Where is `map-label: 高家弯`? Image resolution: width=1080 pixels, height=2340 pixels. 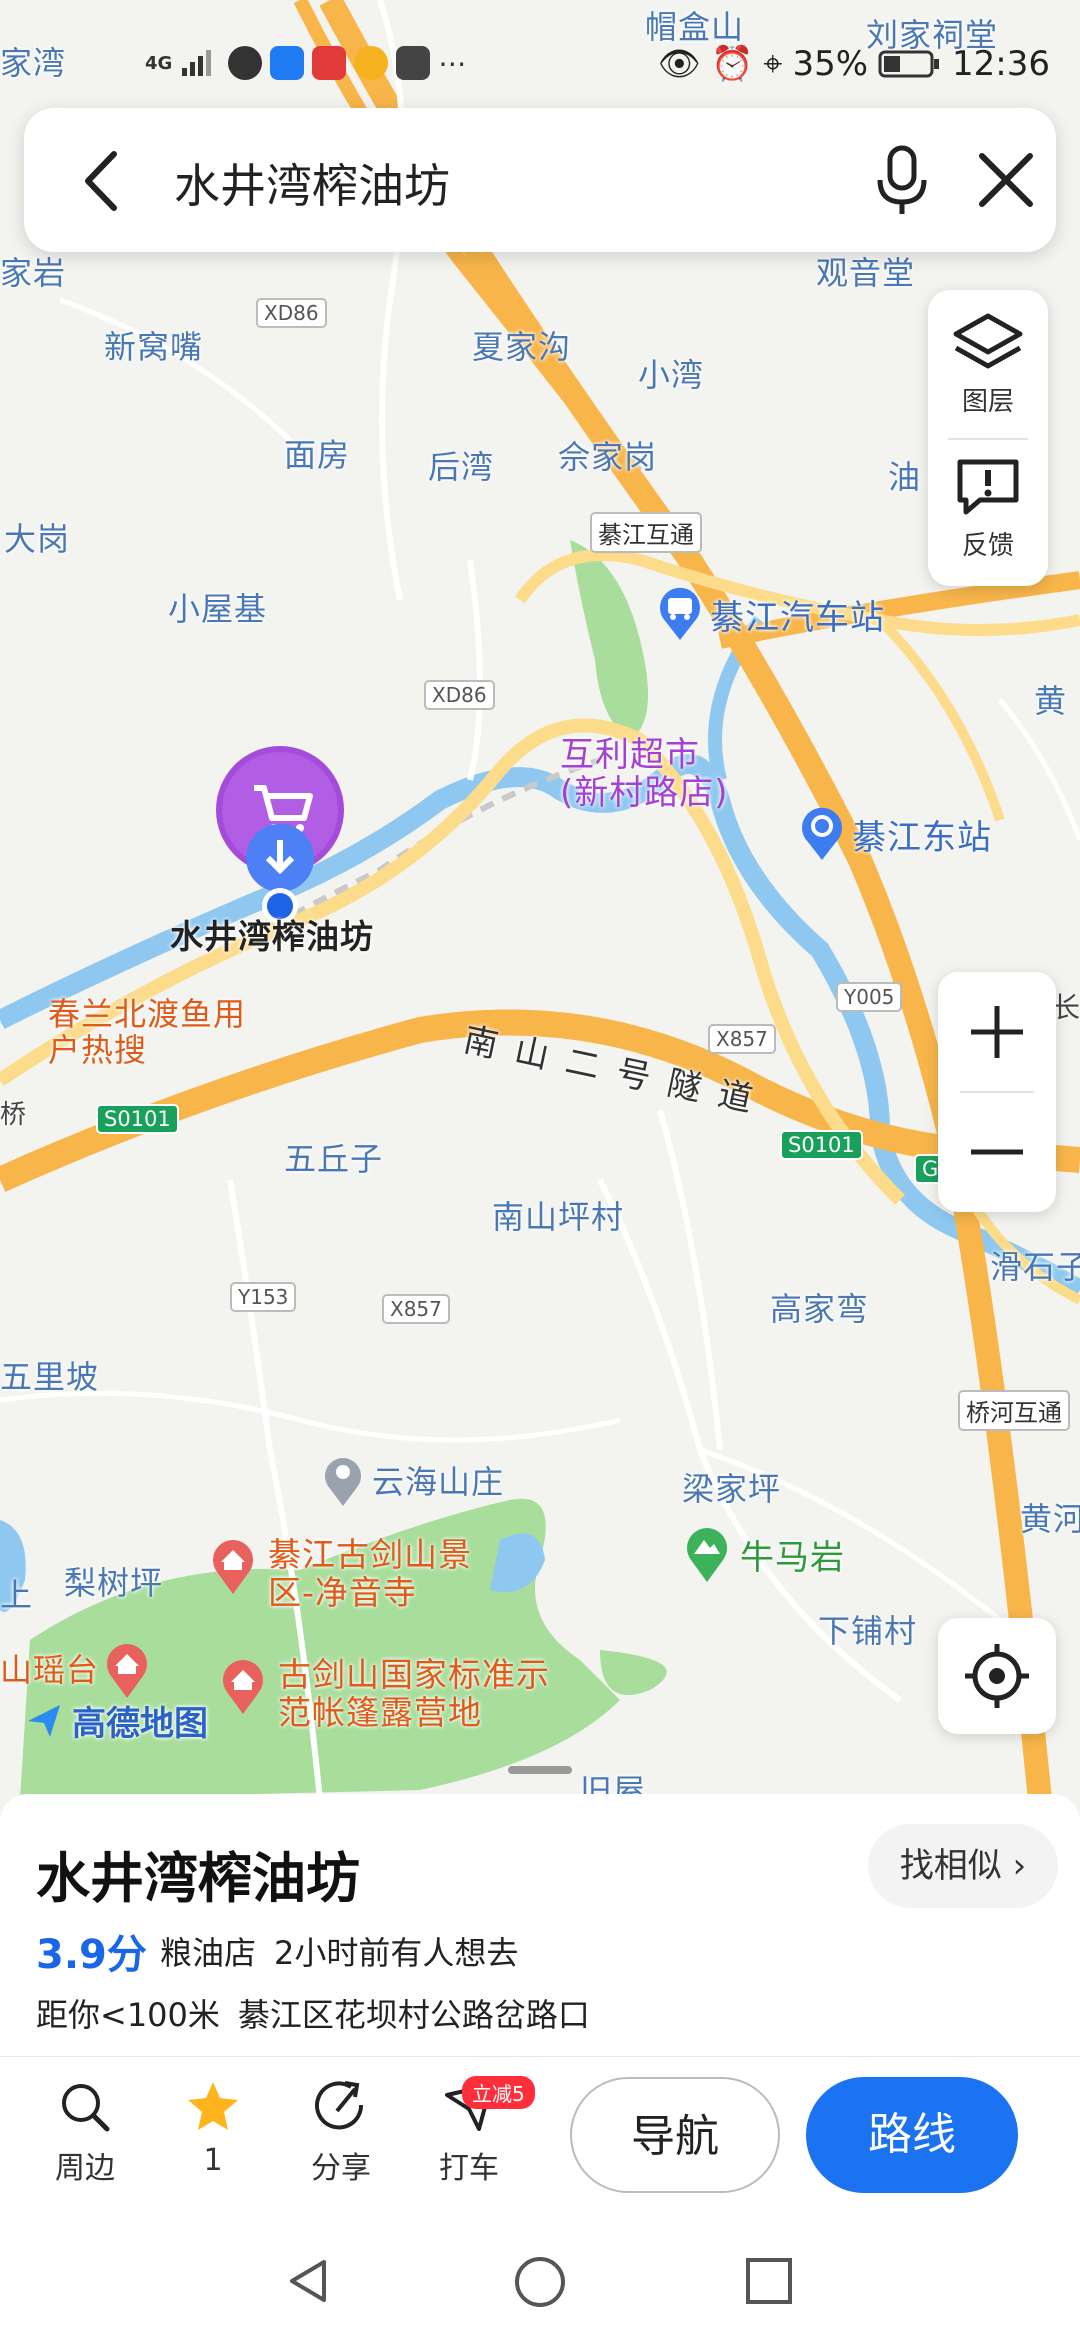
map-label: 高家弯 is located at coordinates (820, 1309).